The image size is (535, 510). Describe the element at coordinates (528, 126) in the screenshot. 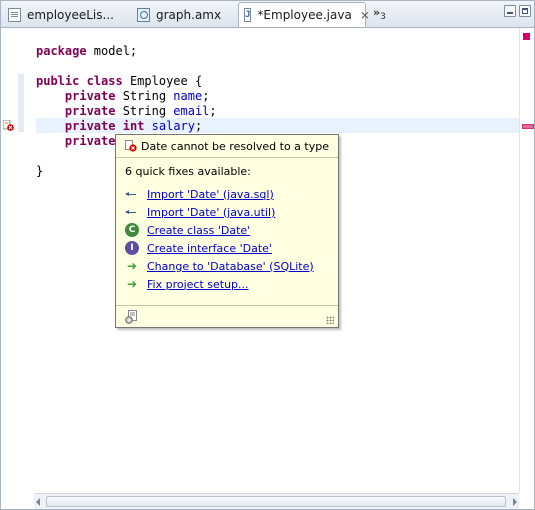

I see `error-overview-marker` at that location.